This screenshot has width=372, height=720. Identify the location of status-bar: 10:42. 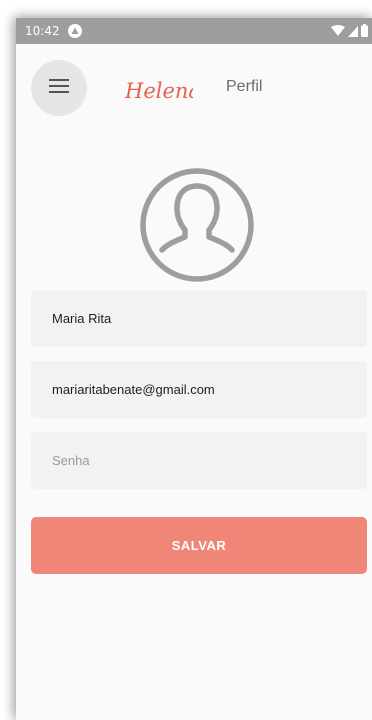
(194, 31).